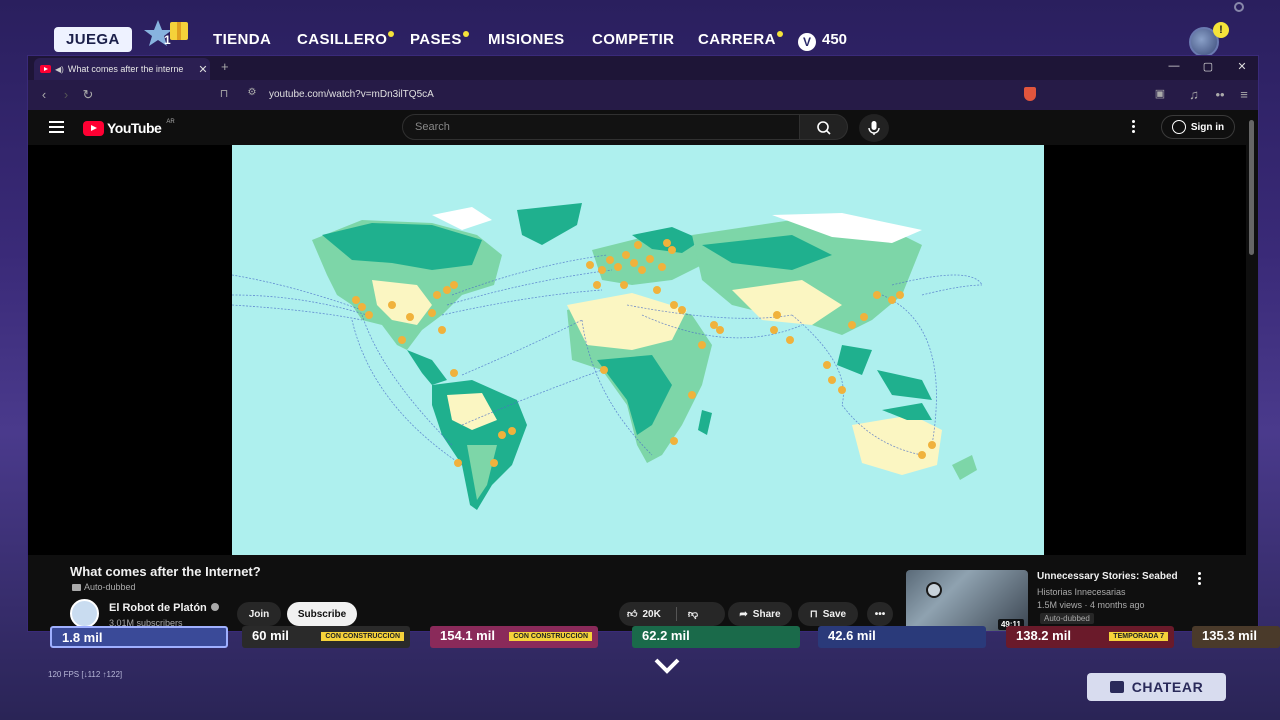 The width and height of the screenshot is (1280, 720). I want to click on alert-badge: !, so click(1221, 30).